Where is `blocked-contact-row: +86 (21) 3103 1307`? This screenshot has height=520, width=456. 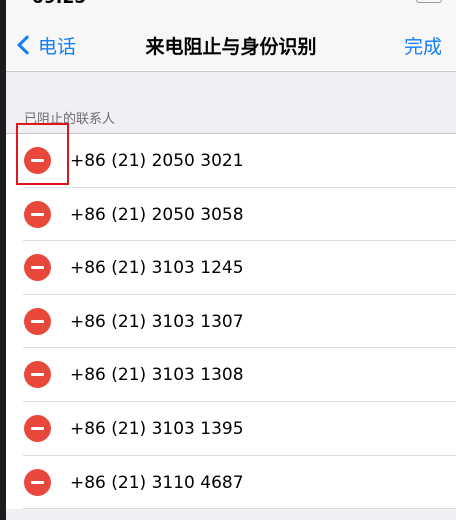 blocked-contact-row: +86 (21) 3103 1307 is located at coordinates (231, 322).